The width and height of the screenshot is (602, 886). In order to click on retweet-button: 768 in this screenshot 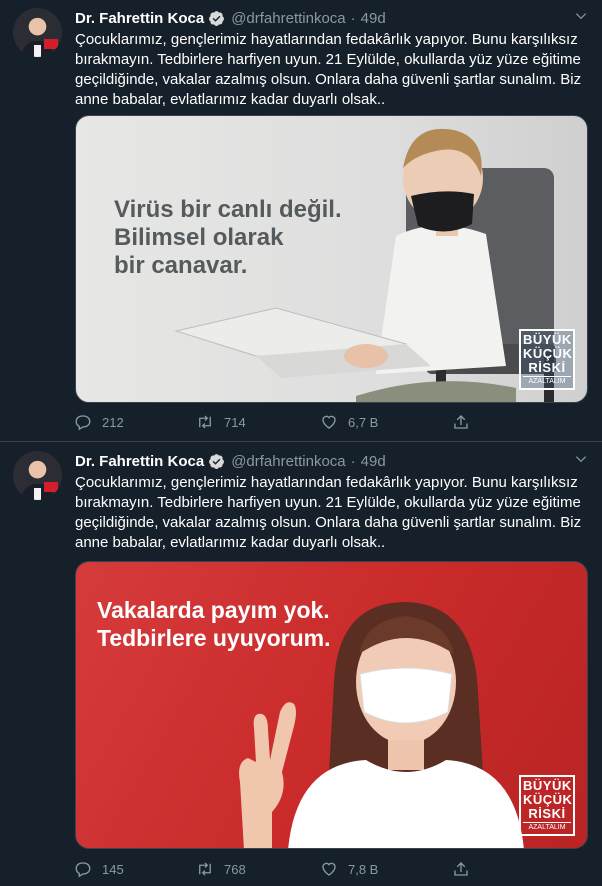, I will do `click(221, 869)`.